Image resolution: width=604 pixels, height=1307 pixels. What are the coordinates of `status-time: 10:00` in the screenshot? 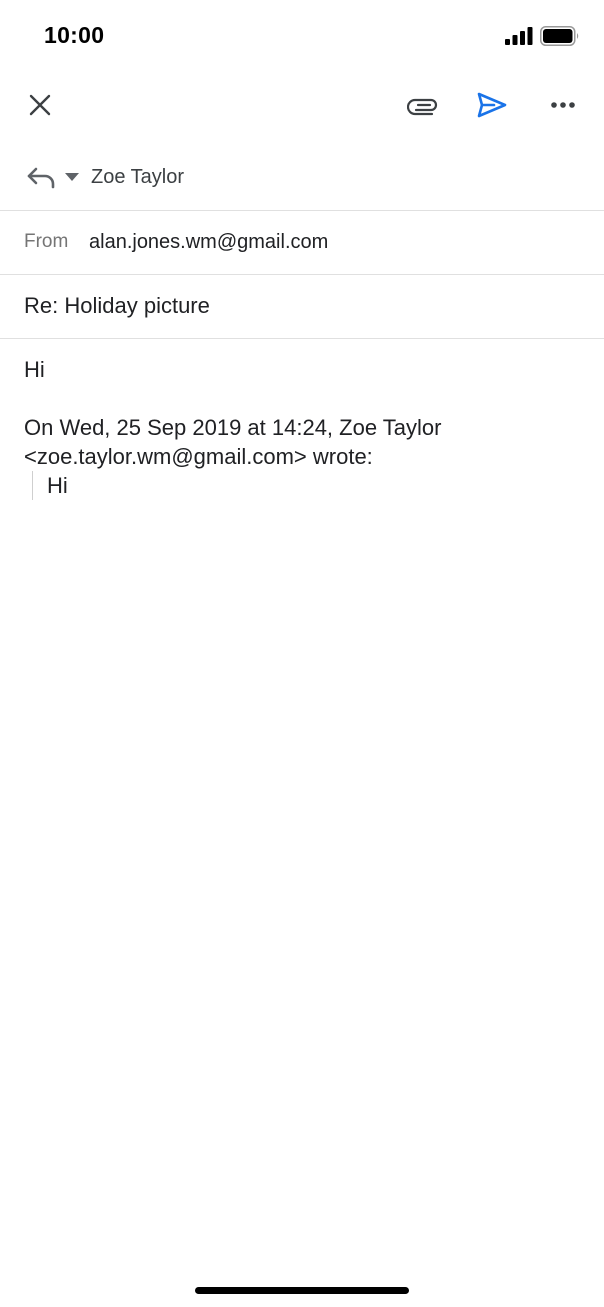 It's located at (74, 35).